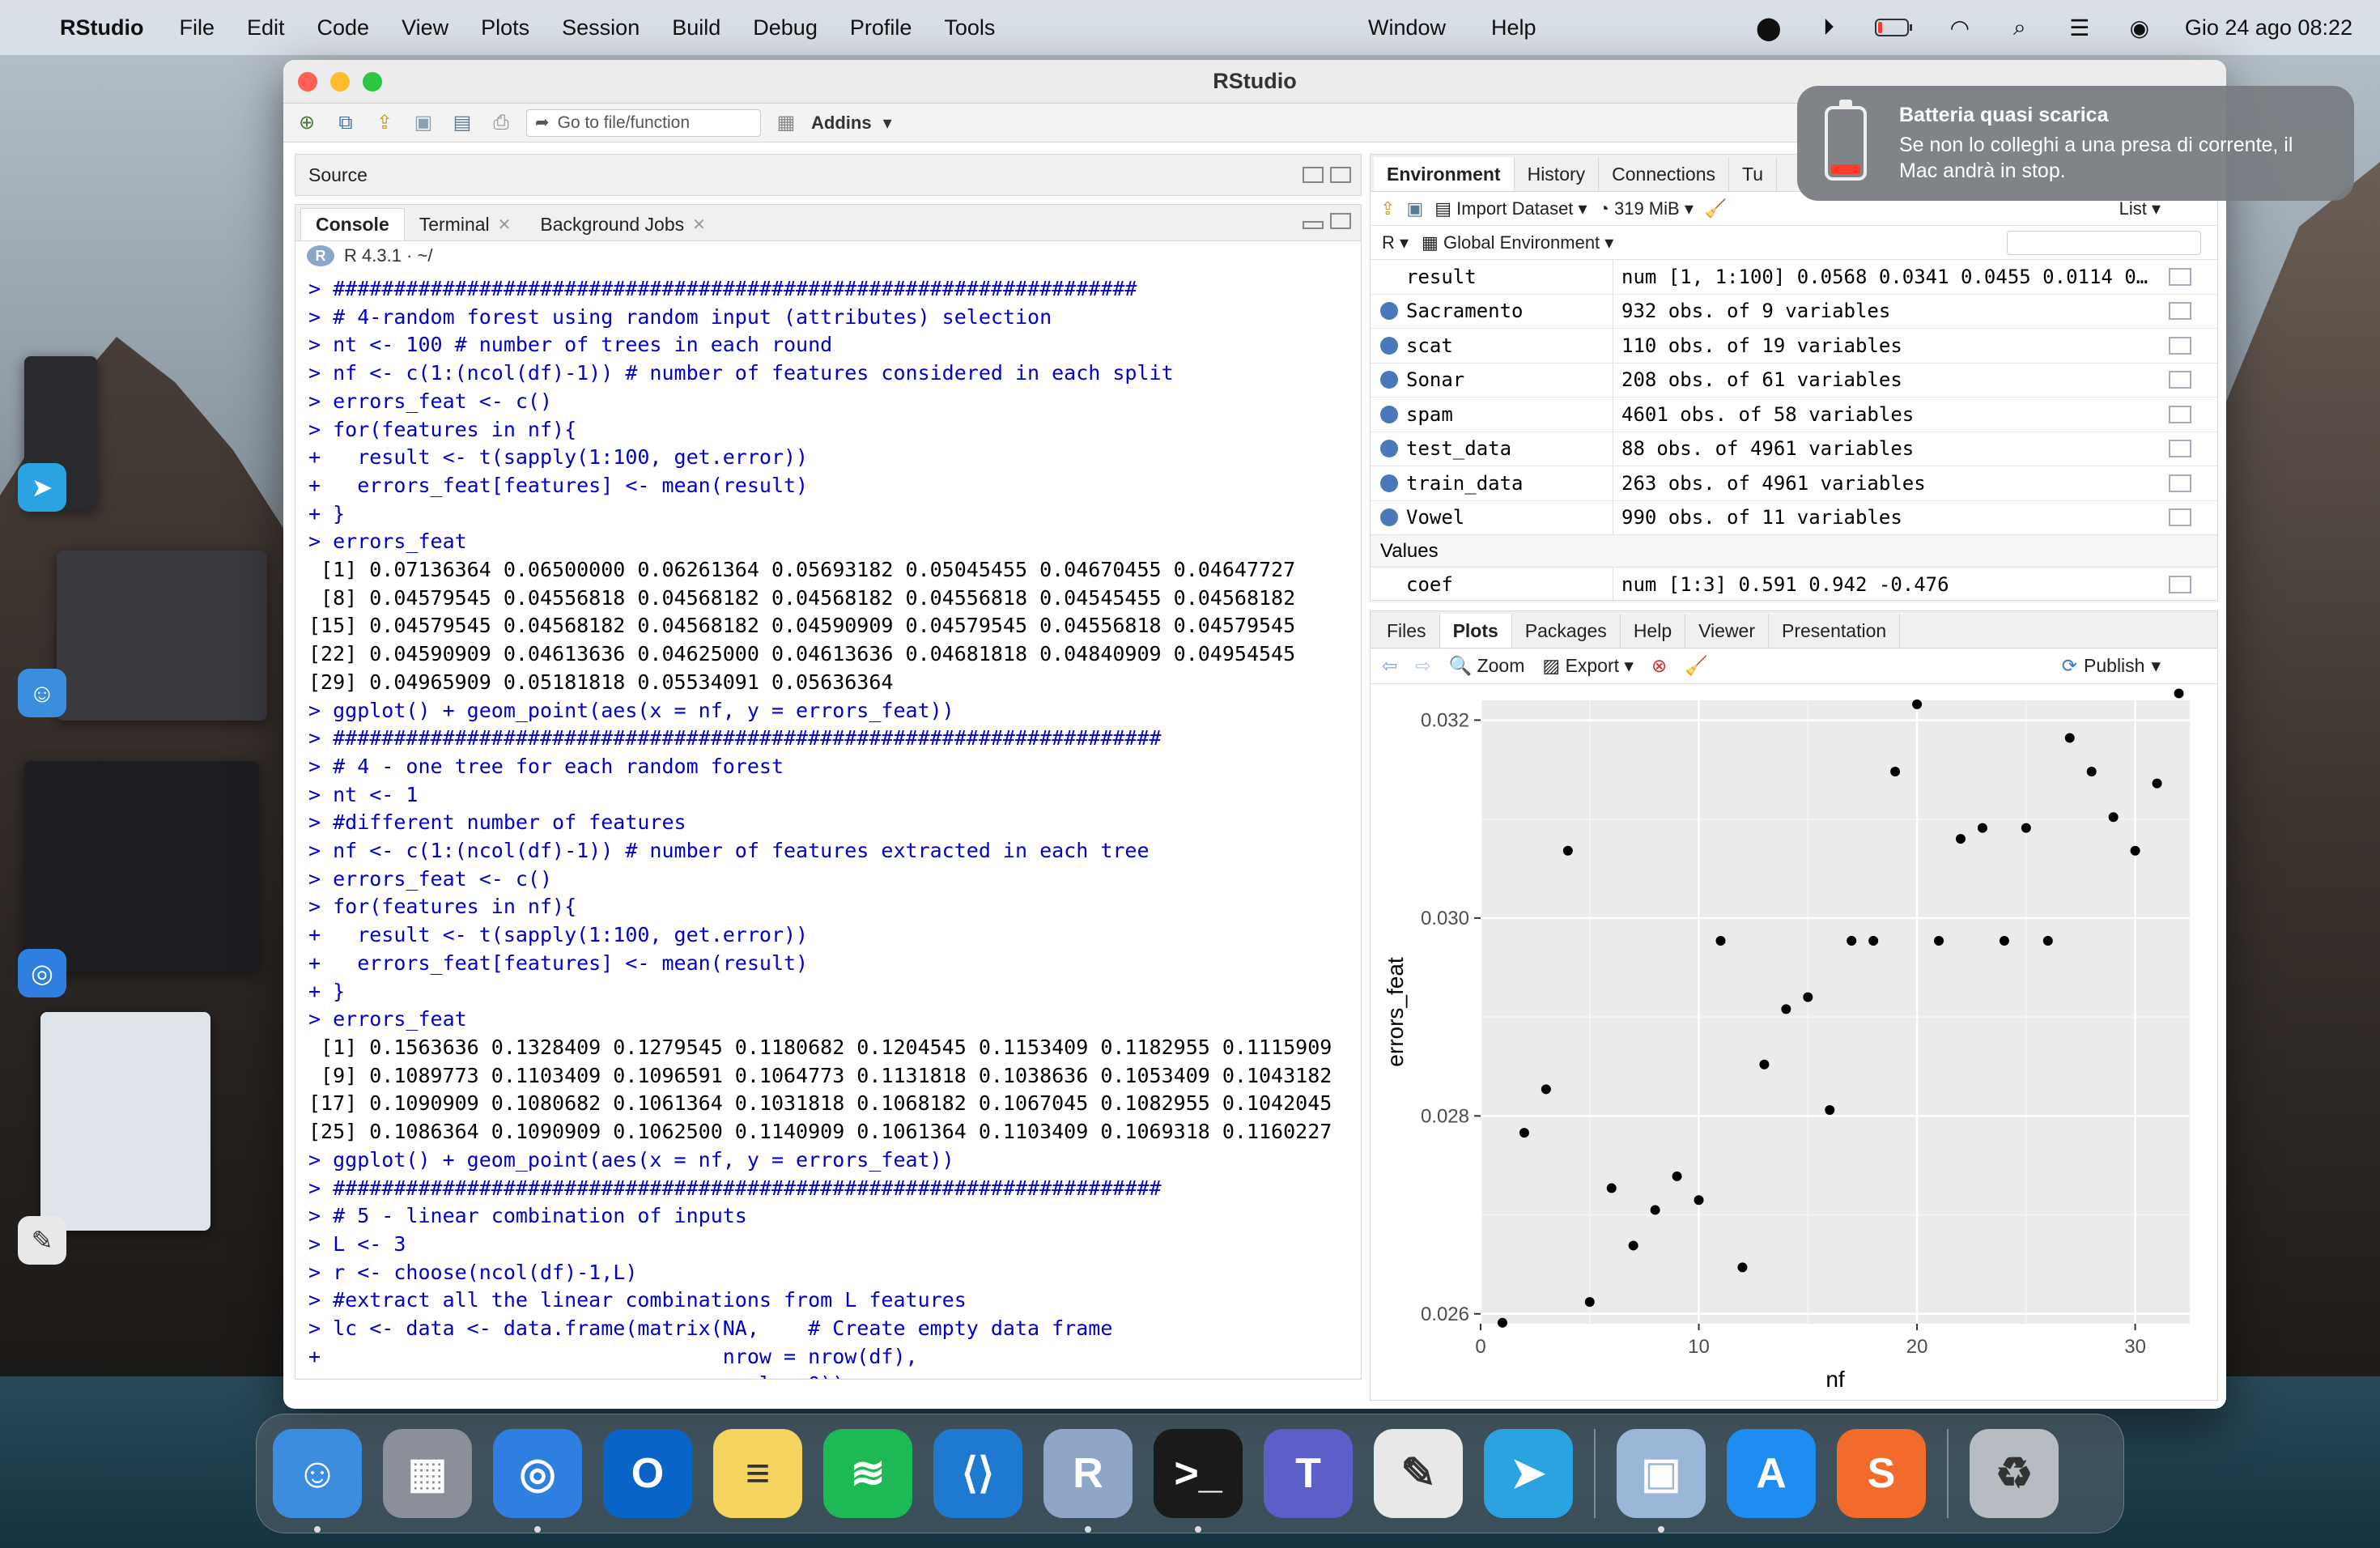  What do you see at coordinates (1518, 242) in the screenshot?
I see `scope-select: ▦ Global Environment ▾` at bounding box center [1518, 242].